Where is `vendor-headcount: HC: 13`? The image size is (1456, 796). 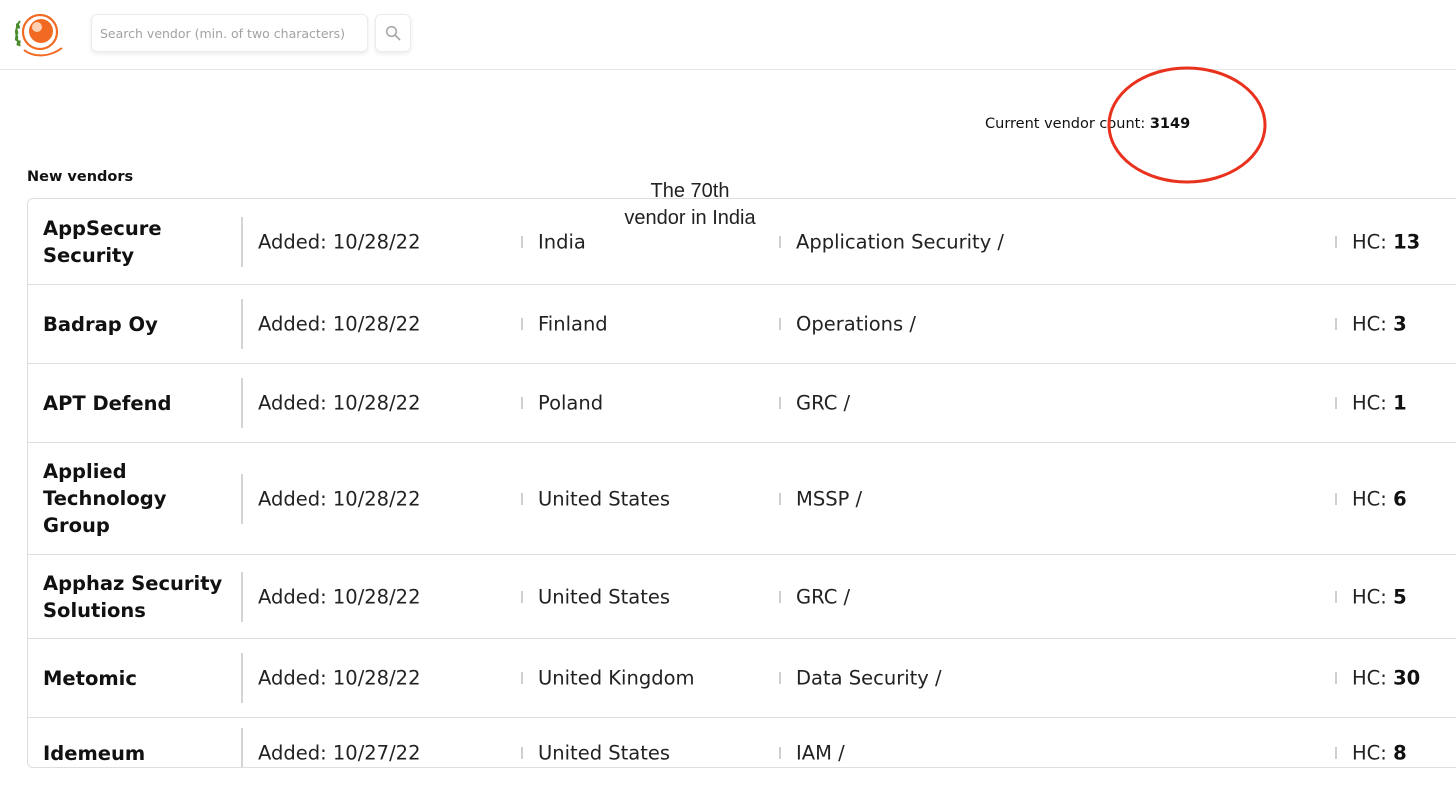
vendor-headcount: HC: 13 is located at coordinates (1386, 241).